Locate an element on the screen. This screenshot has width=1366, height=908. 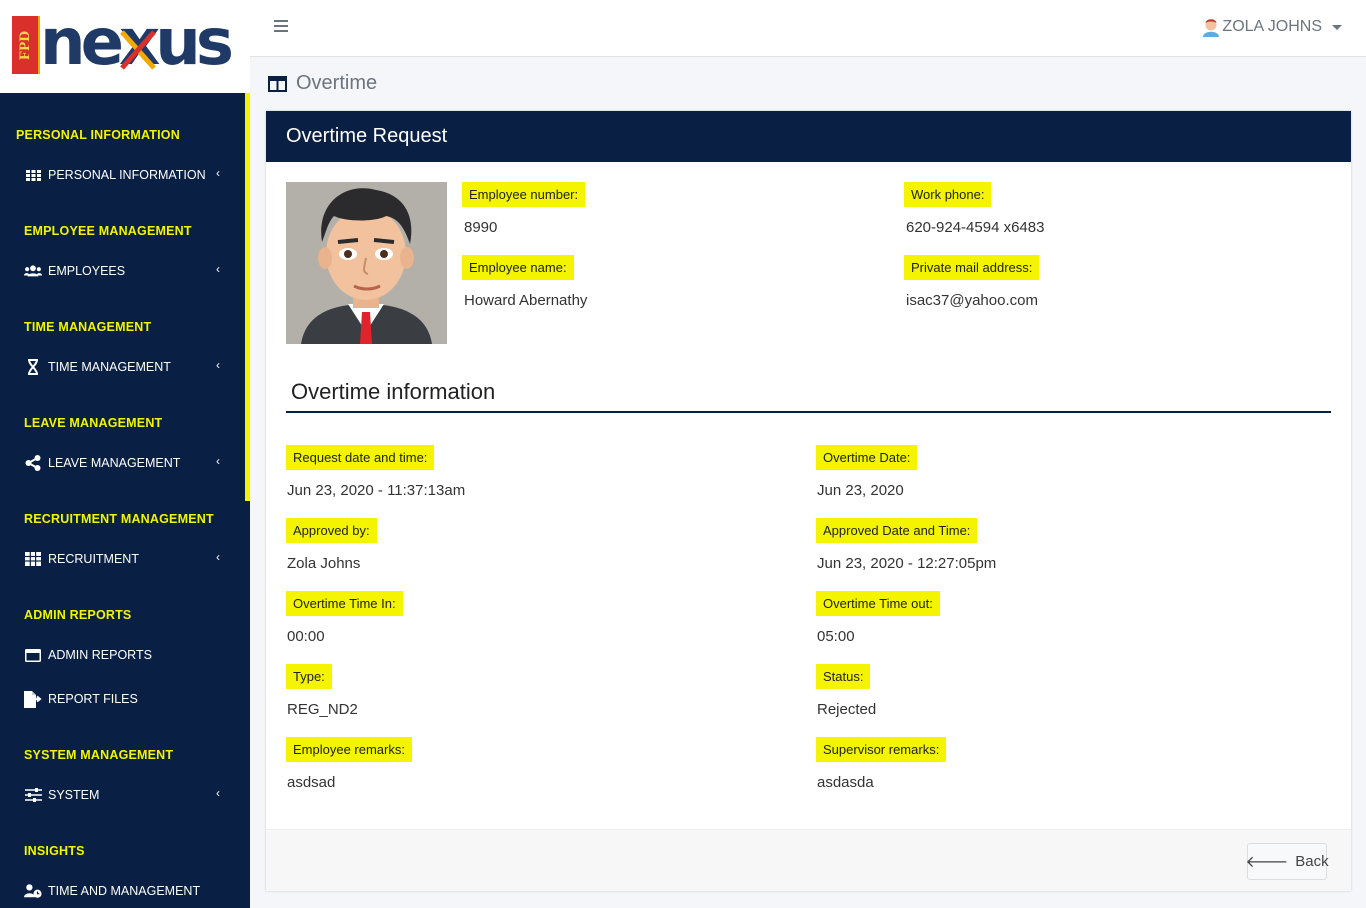
time-out-label: Overtime Time out: is located at coordinates (878, 603).